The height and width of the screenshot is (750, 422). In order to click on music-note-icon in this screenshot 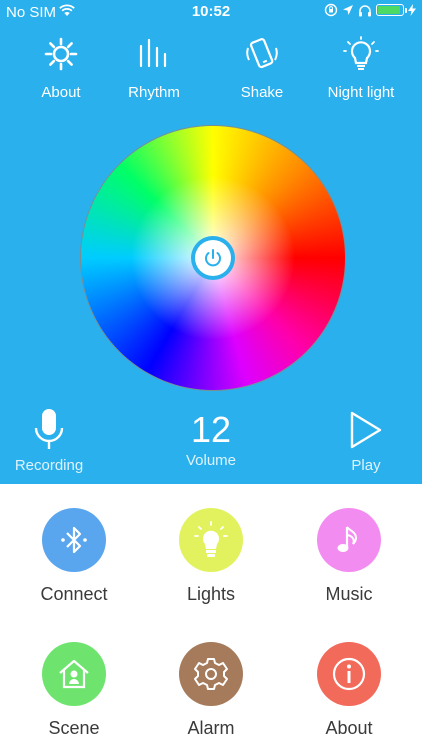, I will do `click(347, 539)`.